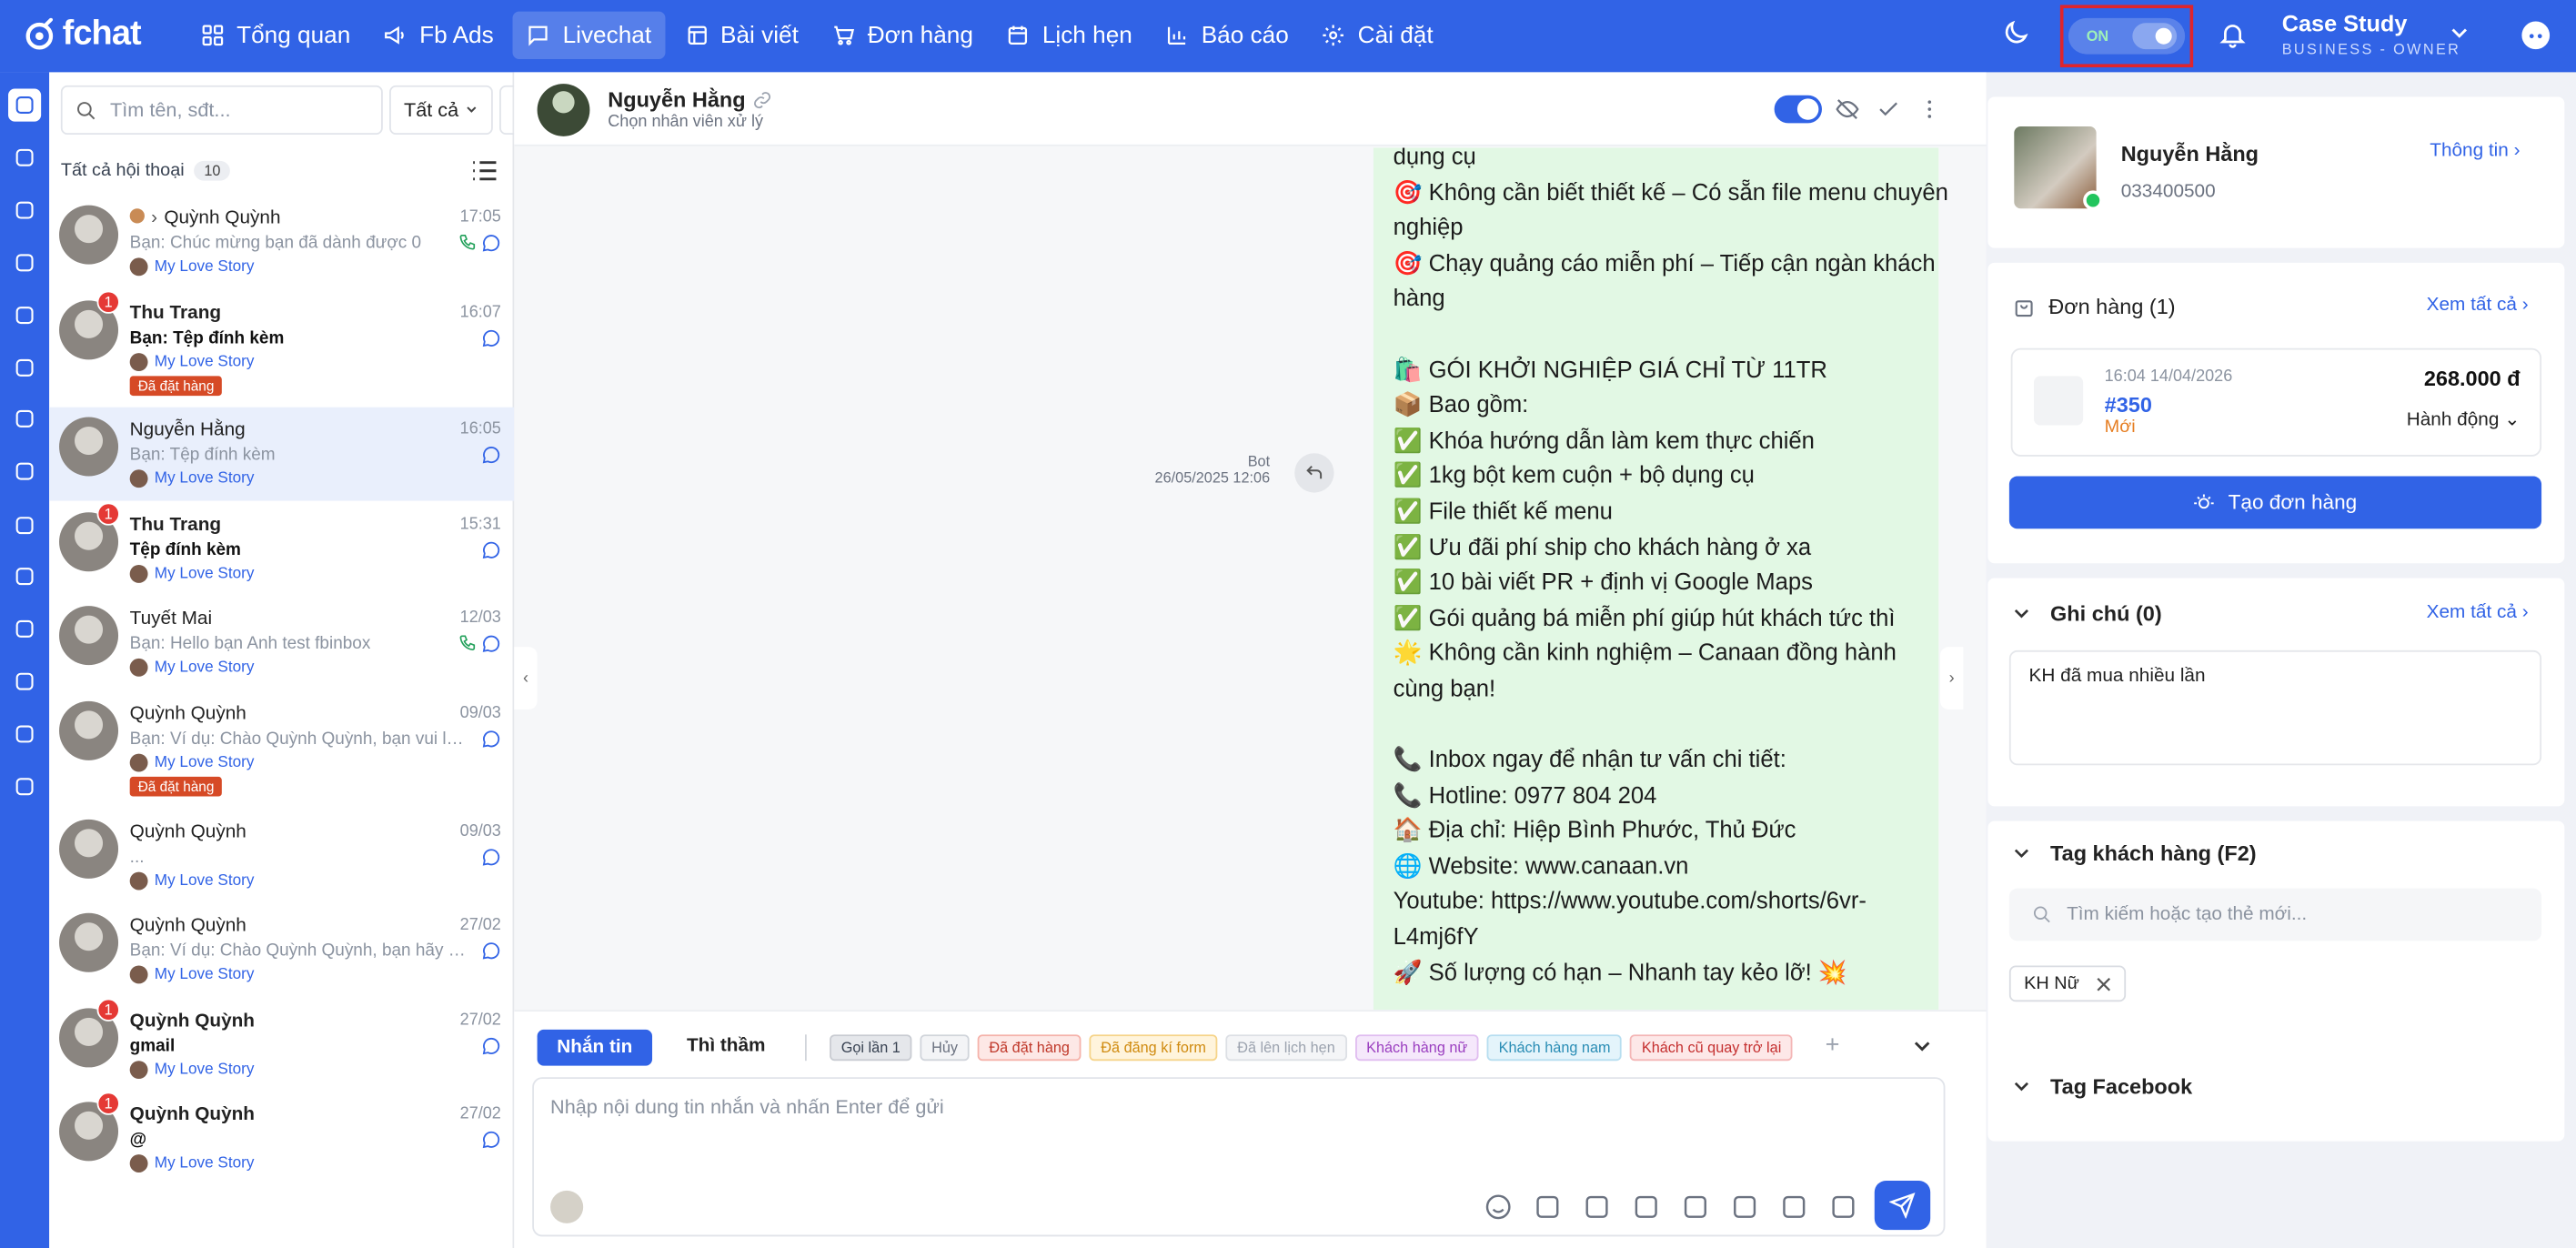  What do you see at coordinates (275, 35) in the screenshot?
I see `nav-grid: Tổng quan` at bounding box center [275, 35].